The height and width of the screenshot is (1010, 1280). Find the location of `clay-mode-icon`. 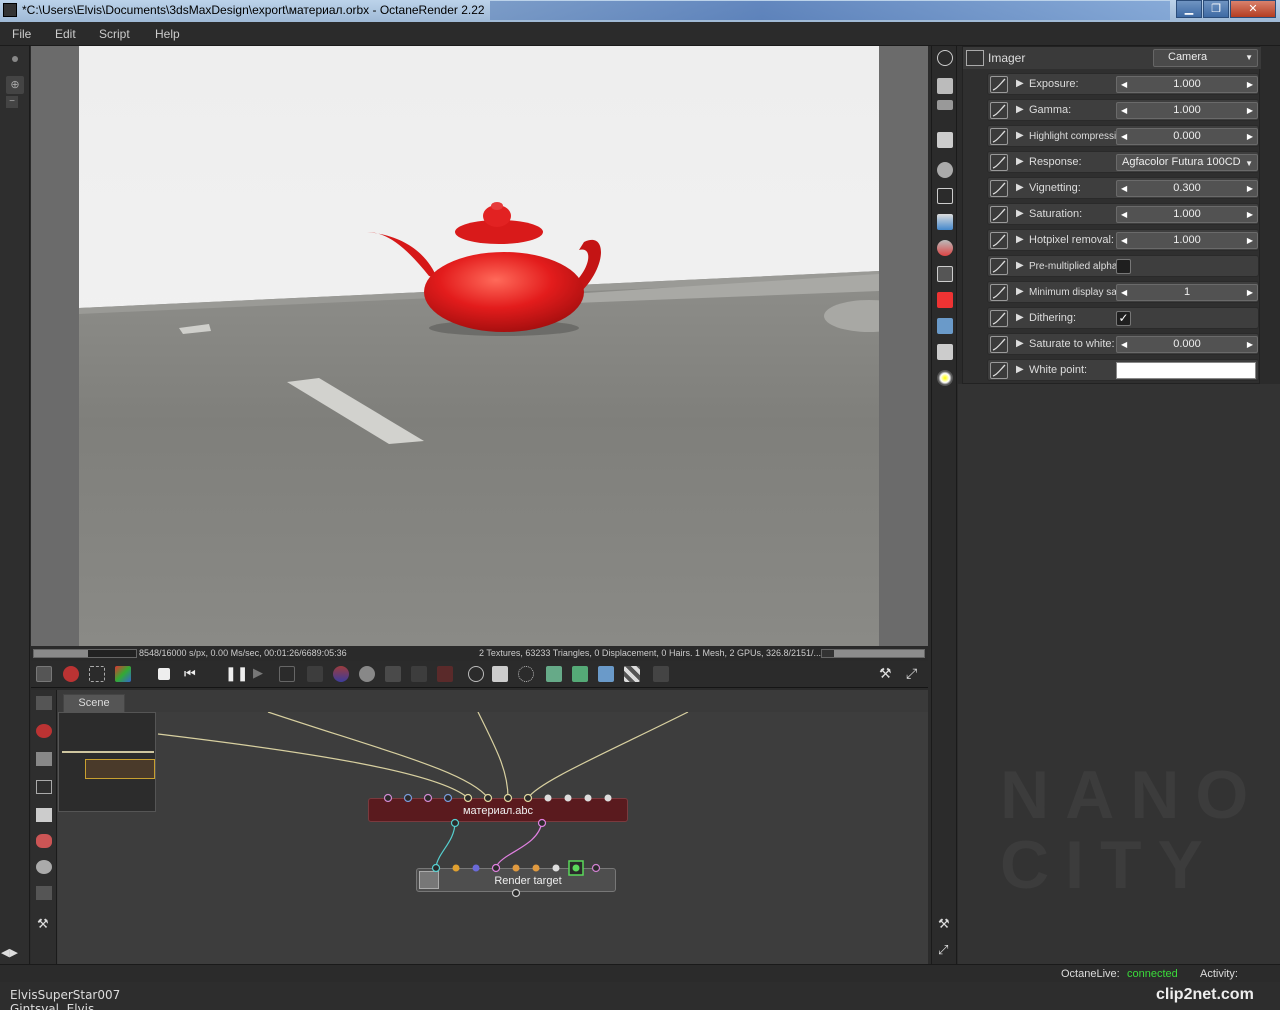

clay-mode-icon is located at coordinates (71, 674).